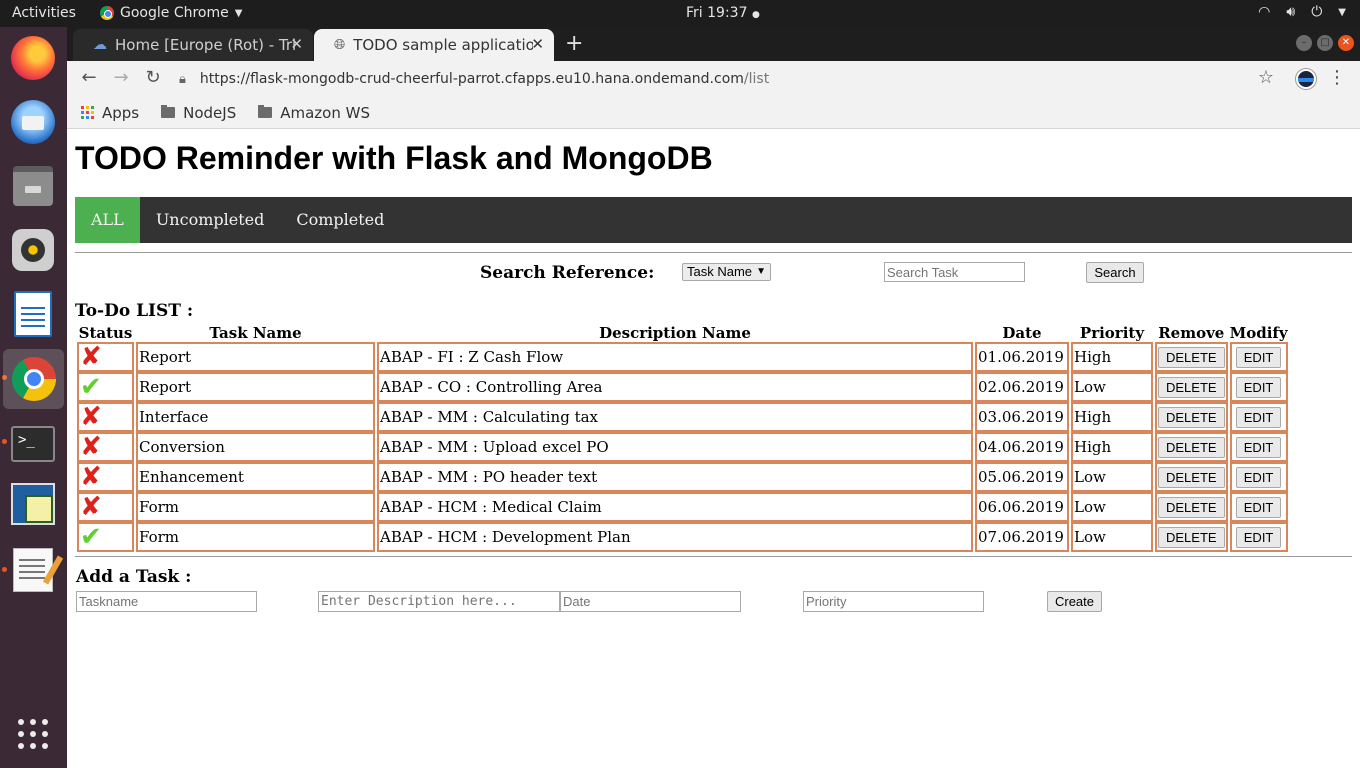 This screenshot has height=768, width=1360. Describe the element at coordinates (87, 112) in the screenshot. I see `apps-grid-icon` at that location.